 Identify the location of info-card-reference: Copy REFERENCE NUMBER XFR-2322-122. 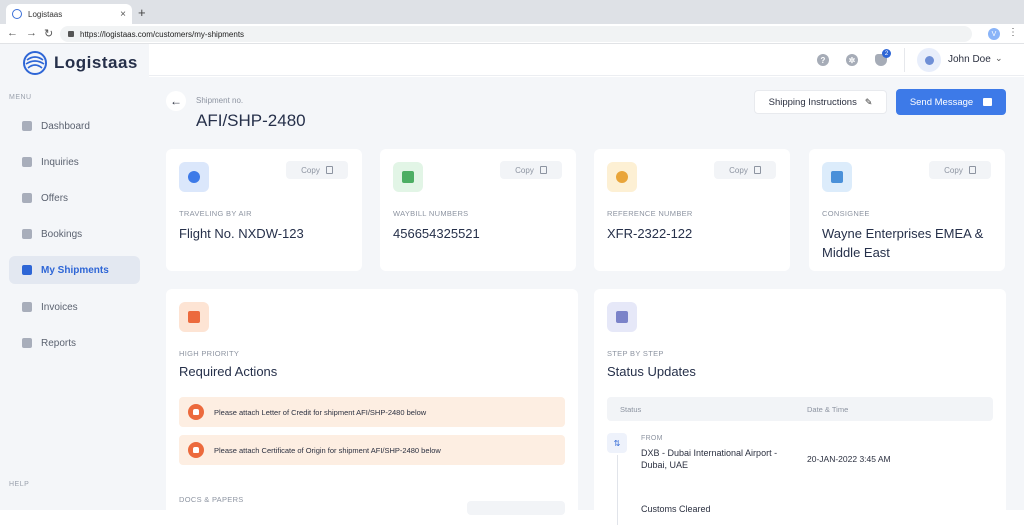
(692, 210).